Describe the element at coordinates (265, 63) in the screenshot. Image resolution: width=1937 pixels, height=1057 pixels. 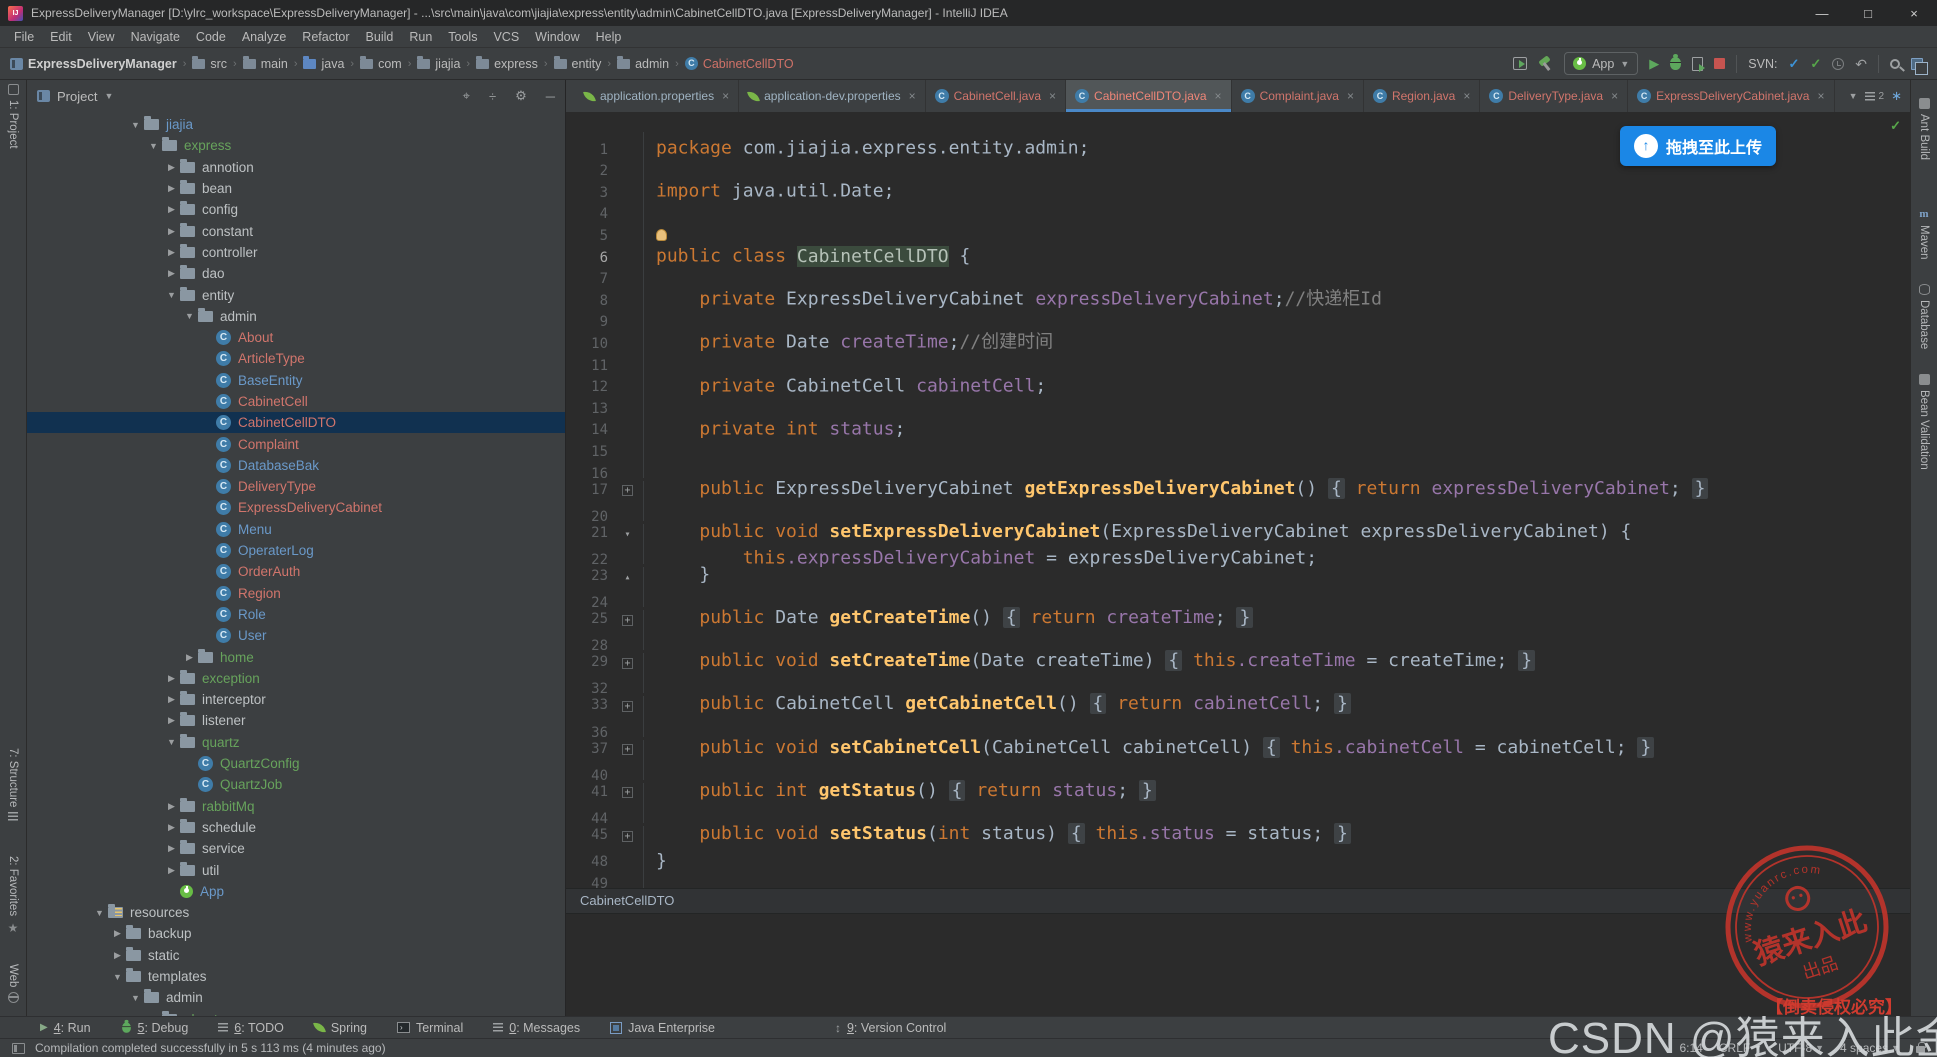
I see `breadcrumb-item: main` at that location.